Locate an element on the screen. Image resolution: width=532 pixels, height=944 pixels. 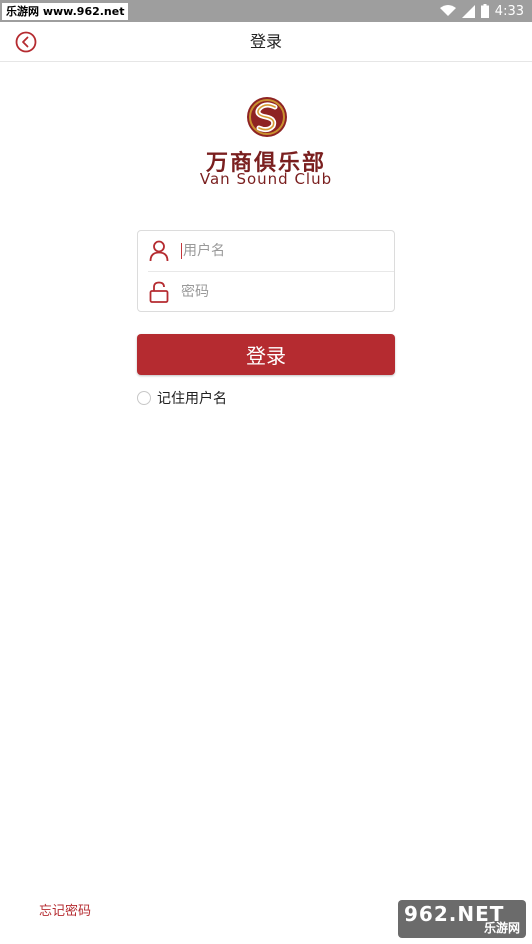
remember-radio is located at coordinates (144, 398).